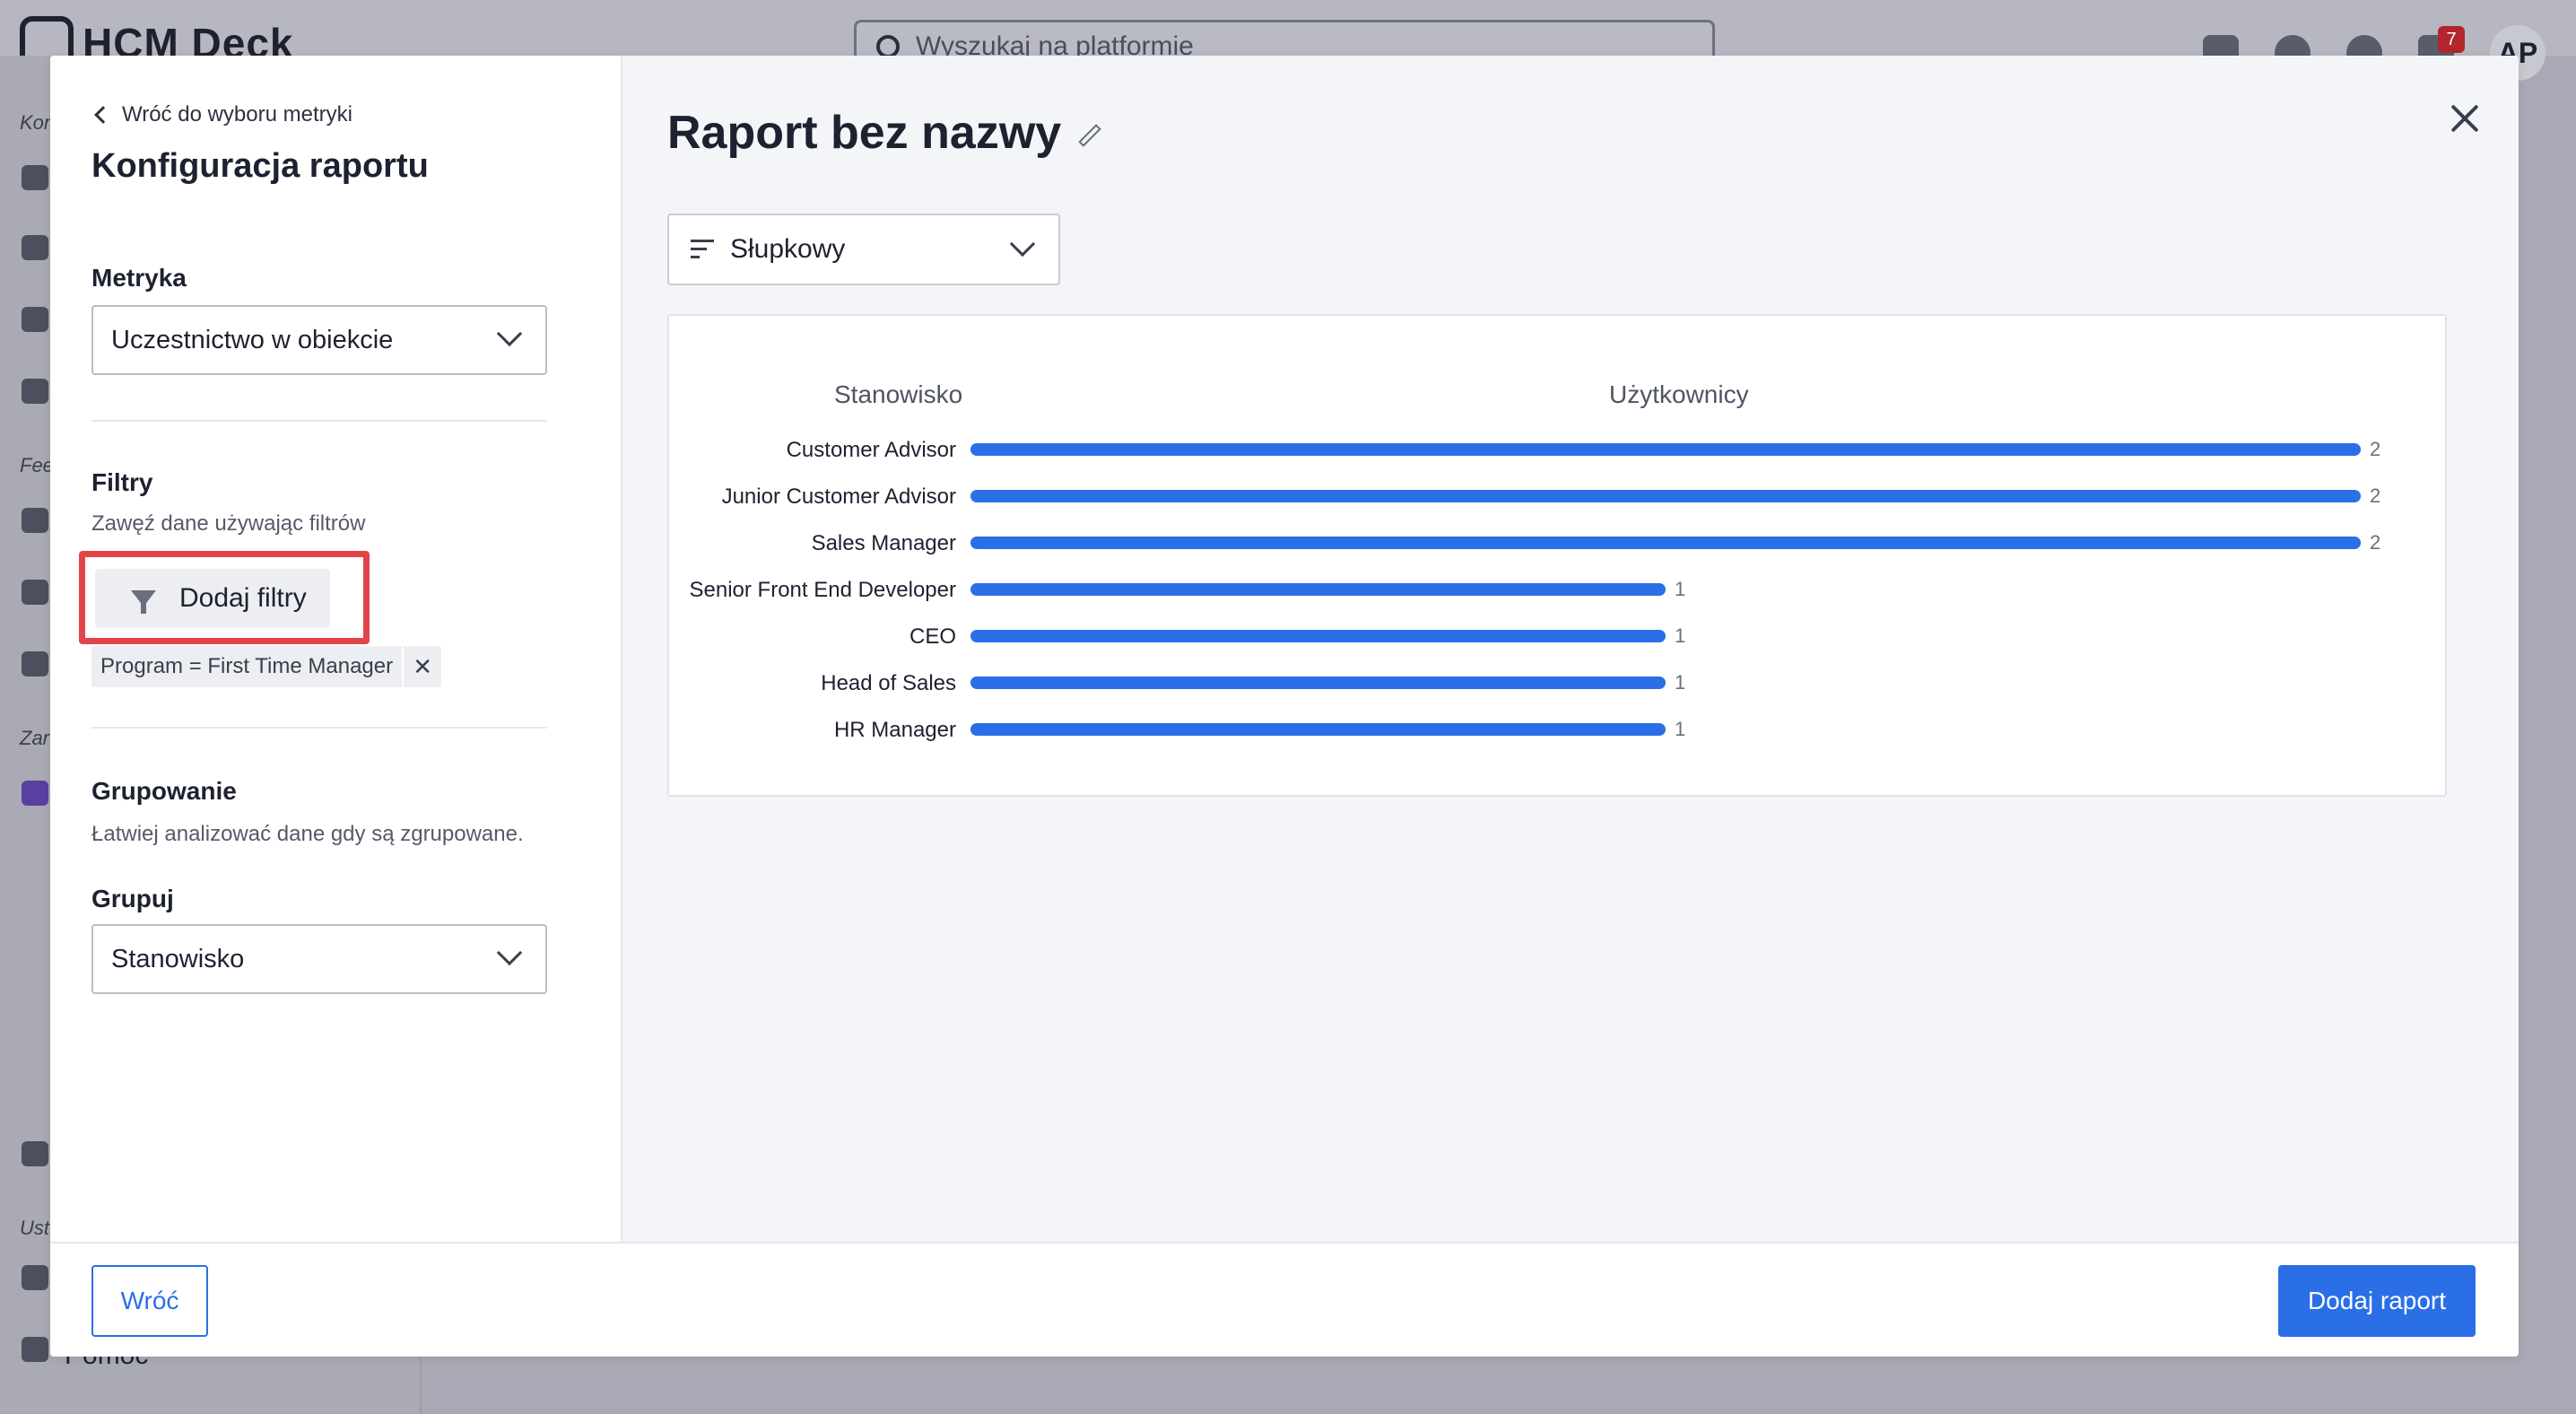  Describe the element at coordinates (35, 319) in the screenshot. I see `board-icon` at that location.